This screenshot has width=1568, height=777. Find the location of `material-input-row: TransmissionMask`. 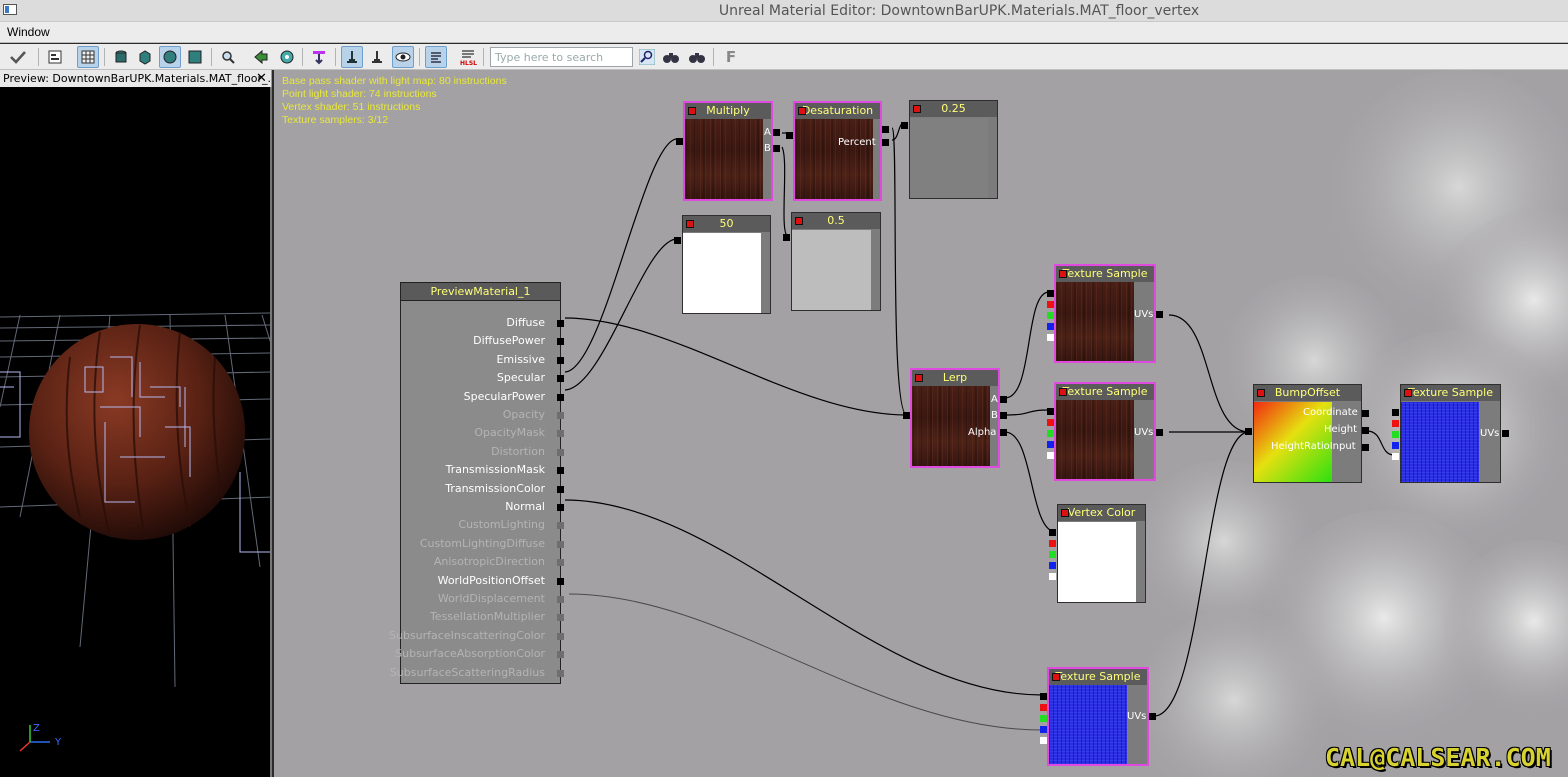

material-input-row: TransmissionMask is located at coordinates (482, 470).